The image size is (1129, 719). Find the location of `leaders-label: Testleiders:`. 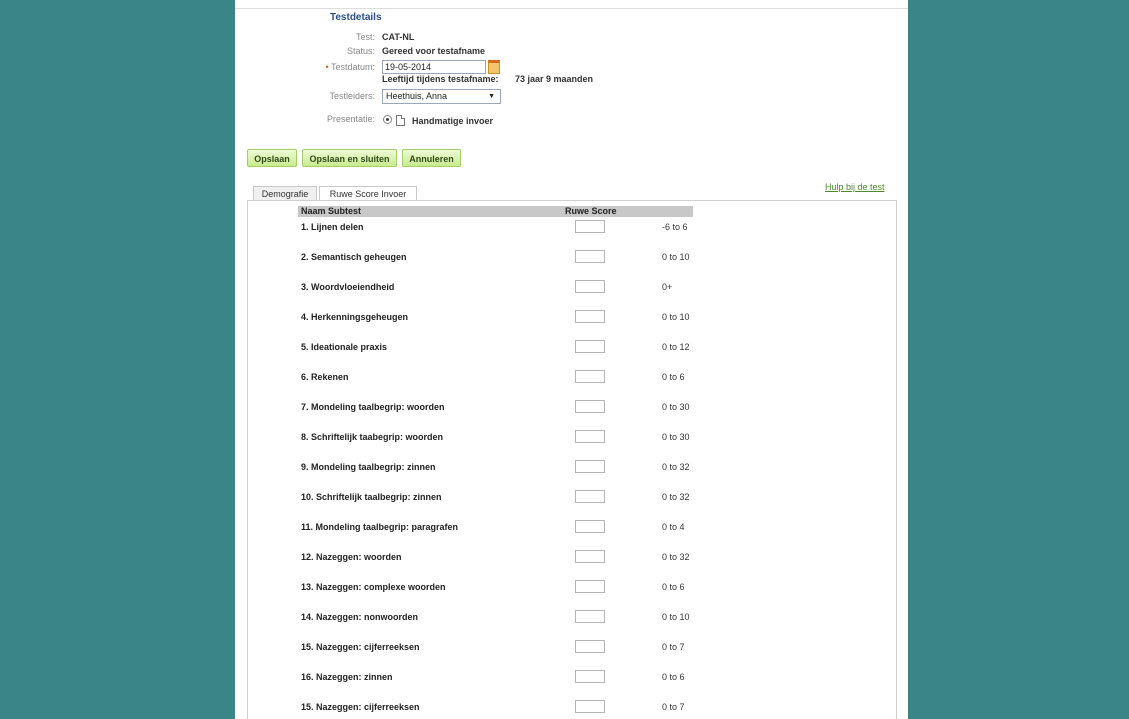

leaders-label: Testleiders: is located at coordinates (352, 96).